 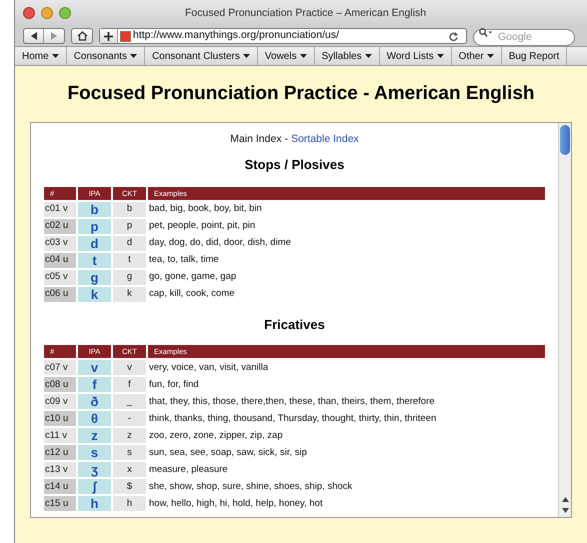 What do you see at coordinates (188, 469) in the screenshot?
I see `table-cell-text: measure, pleasure` at bounding box center [188, 469].